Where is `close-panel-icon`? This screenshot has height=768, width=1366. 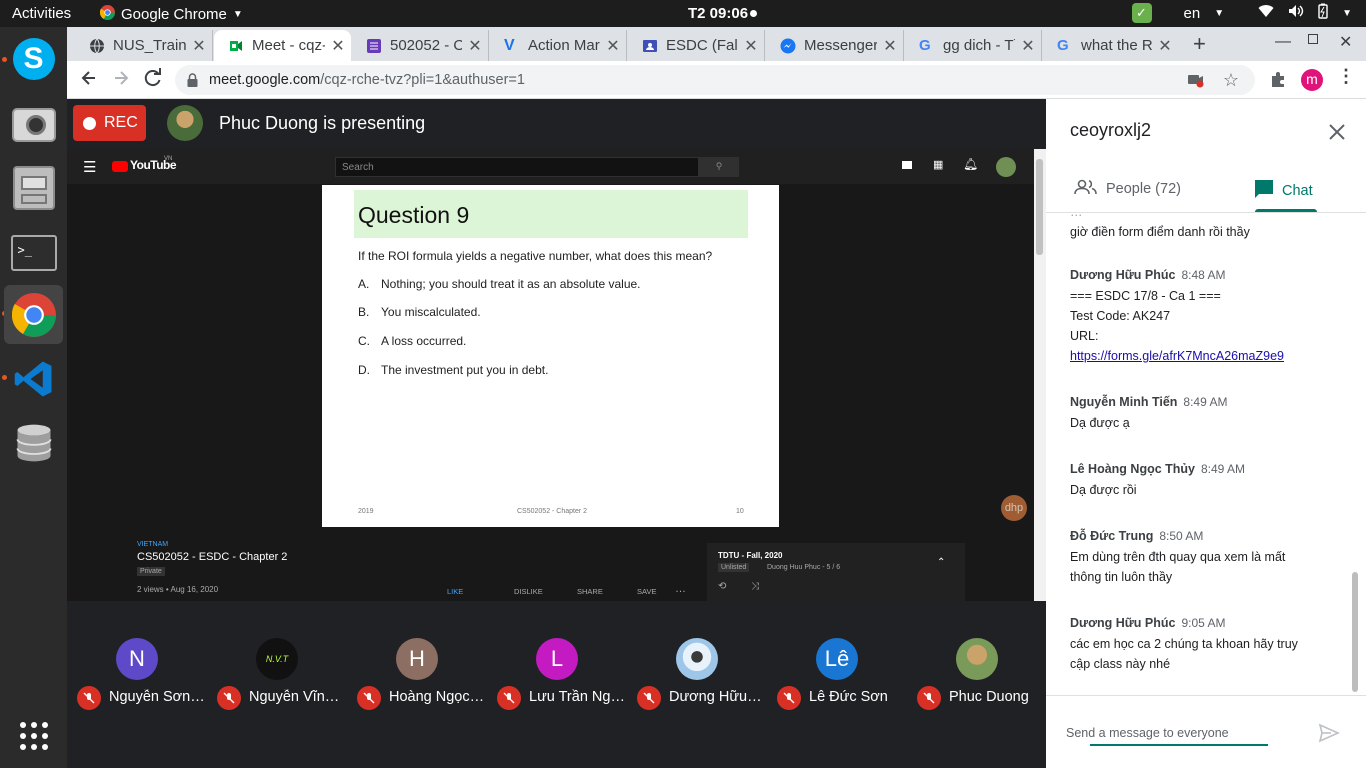 close-panel-icon is located at coordinates (1337, 132).